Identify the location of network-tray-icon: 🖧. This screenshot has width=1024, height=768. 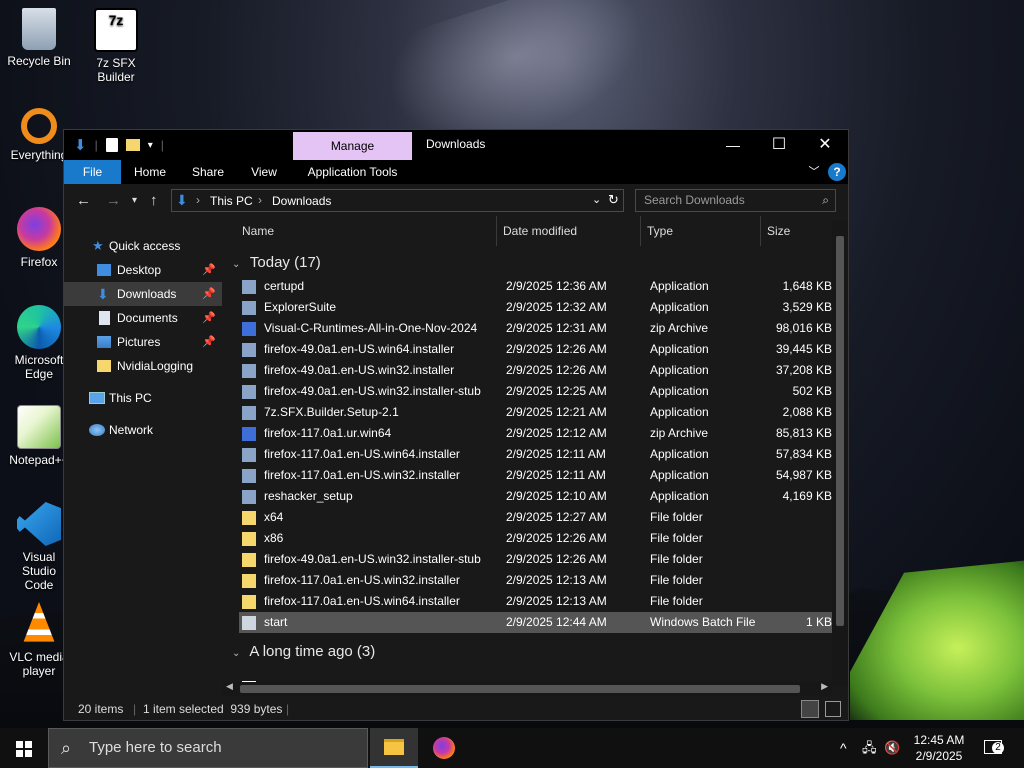
(869, 748).